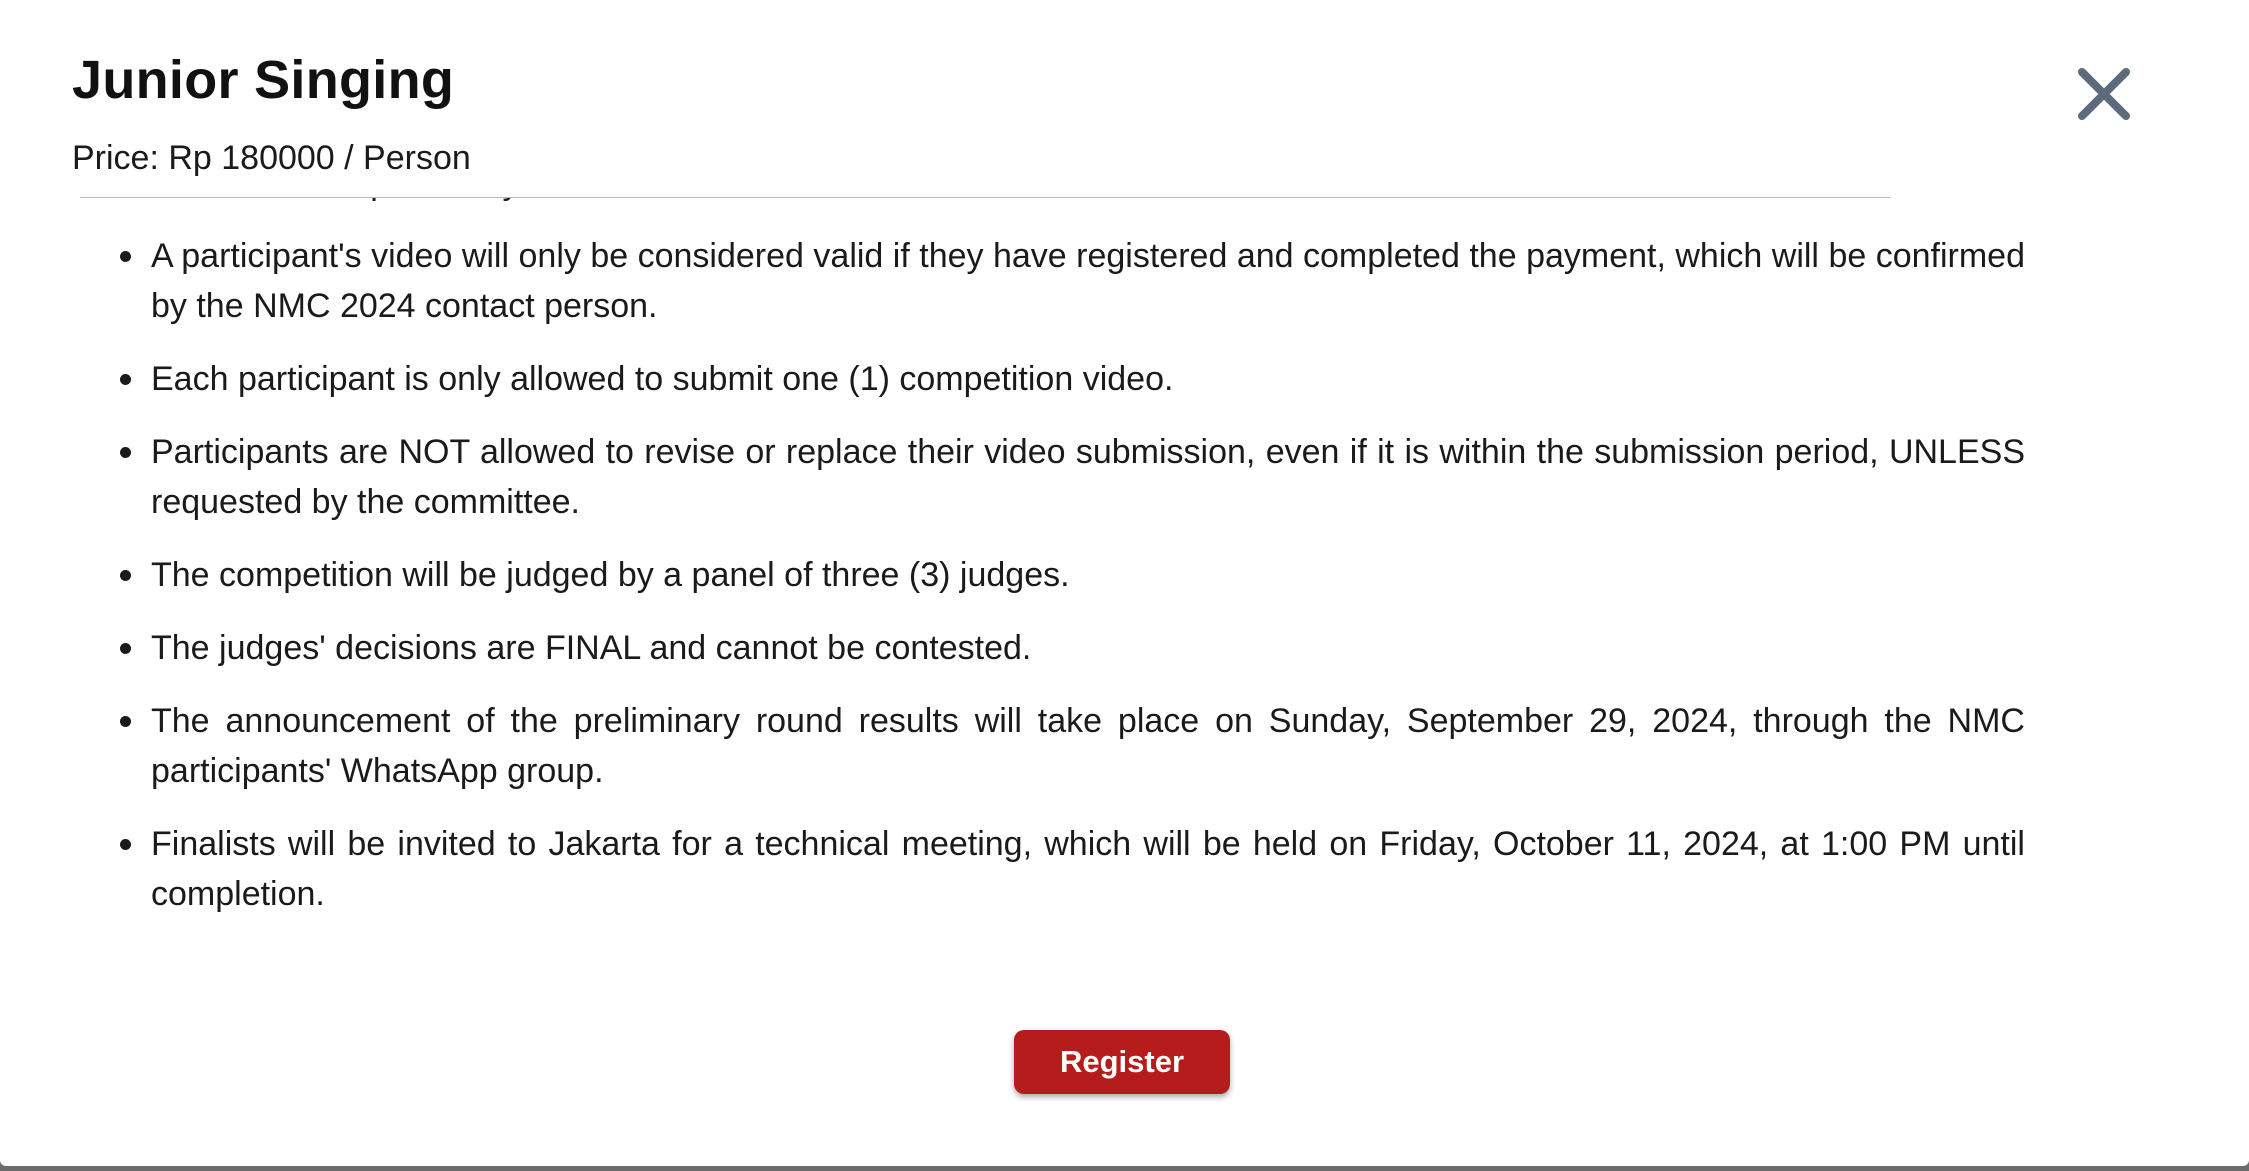 The width and height of the screenshot is (2249, 1171). What do you see at coordinates (1122, 1062) in the screenshot?
I see `register-button: Register` at bounding box center [1122, 1062].